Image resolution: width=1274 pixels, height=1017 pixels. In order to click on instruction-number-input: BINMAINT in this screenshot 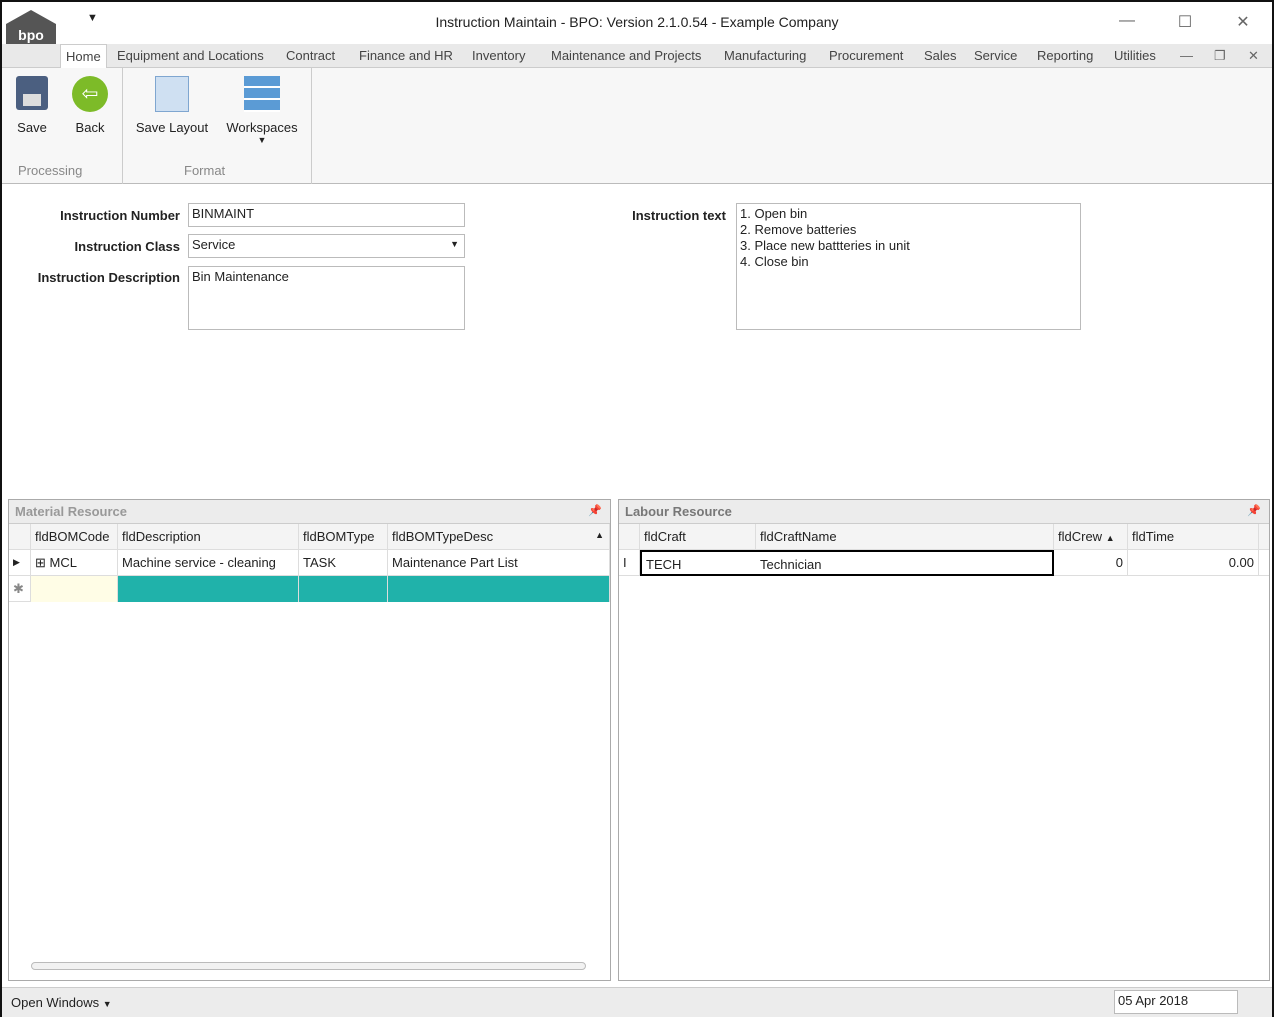, I will do `click(326, 215)`.